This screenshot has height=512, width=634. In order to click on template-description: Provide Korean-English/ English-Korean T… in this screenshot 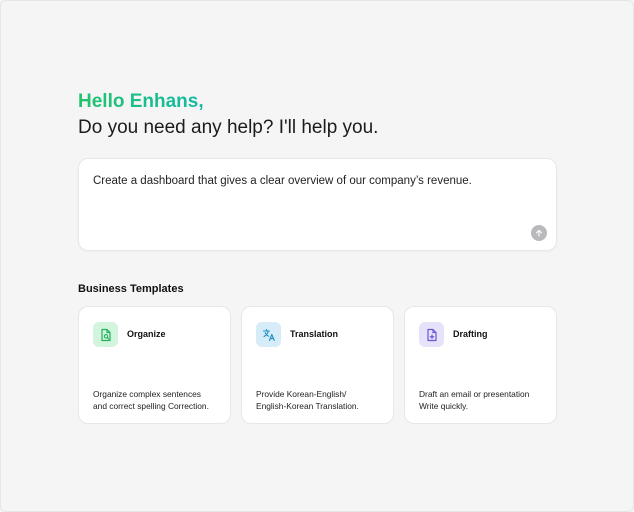, I will do `click(323, 400)`.